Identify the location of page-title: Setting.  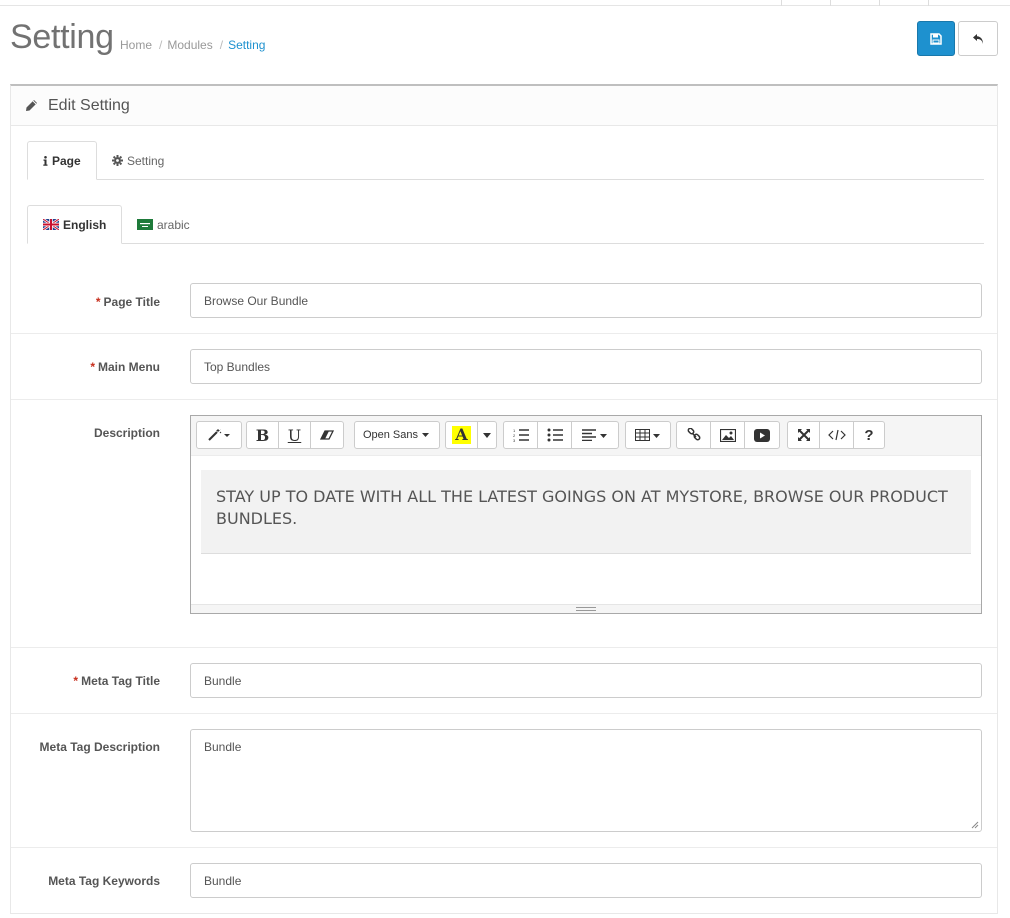
(62, 37).